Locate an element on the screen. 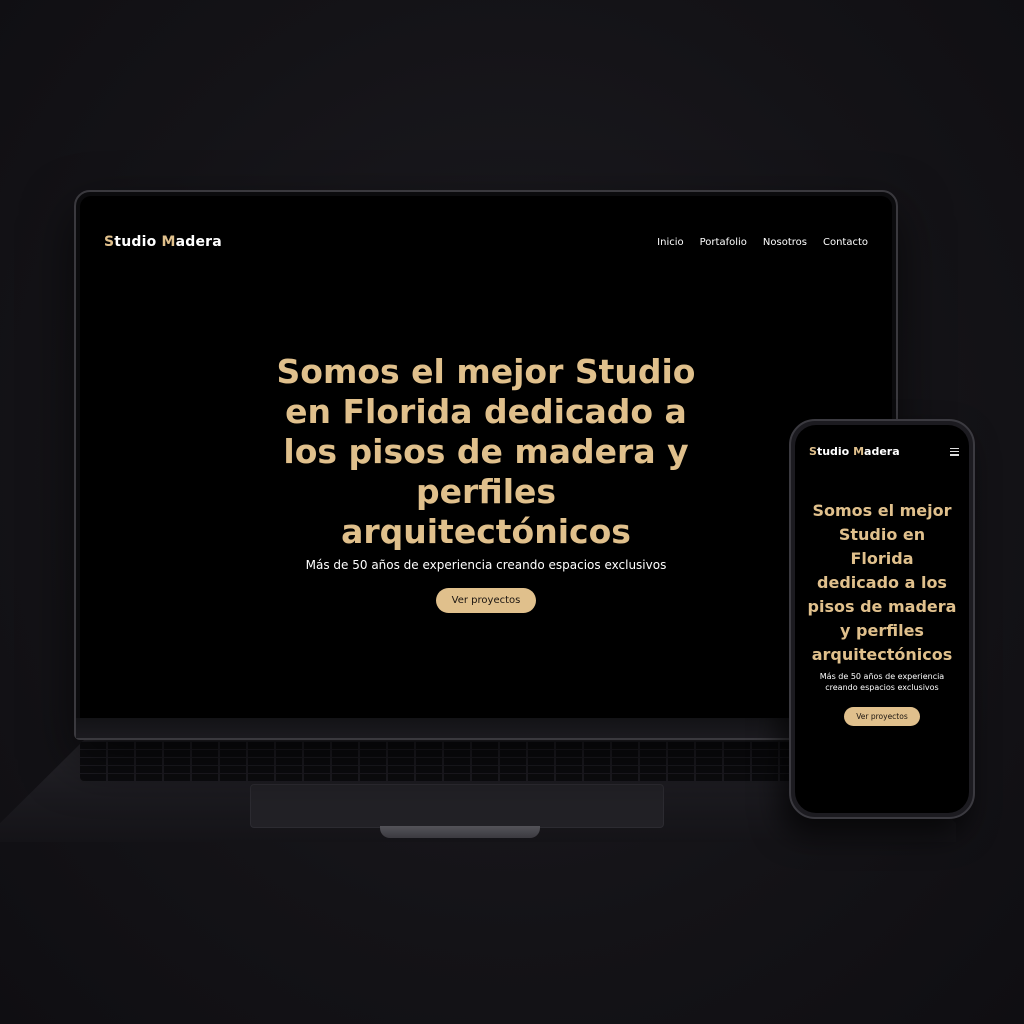 The height and width of the screenshot is (1024, 1024). nav-link-nosotros: Nosotros is located at coordinates (785, 242).